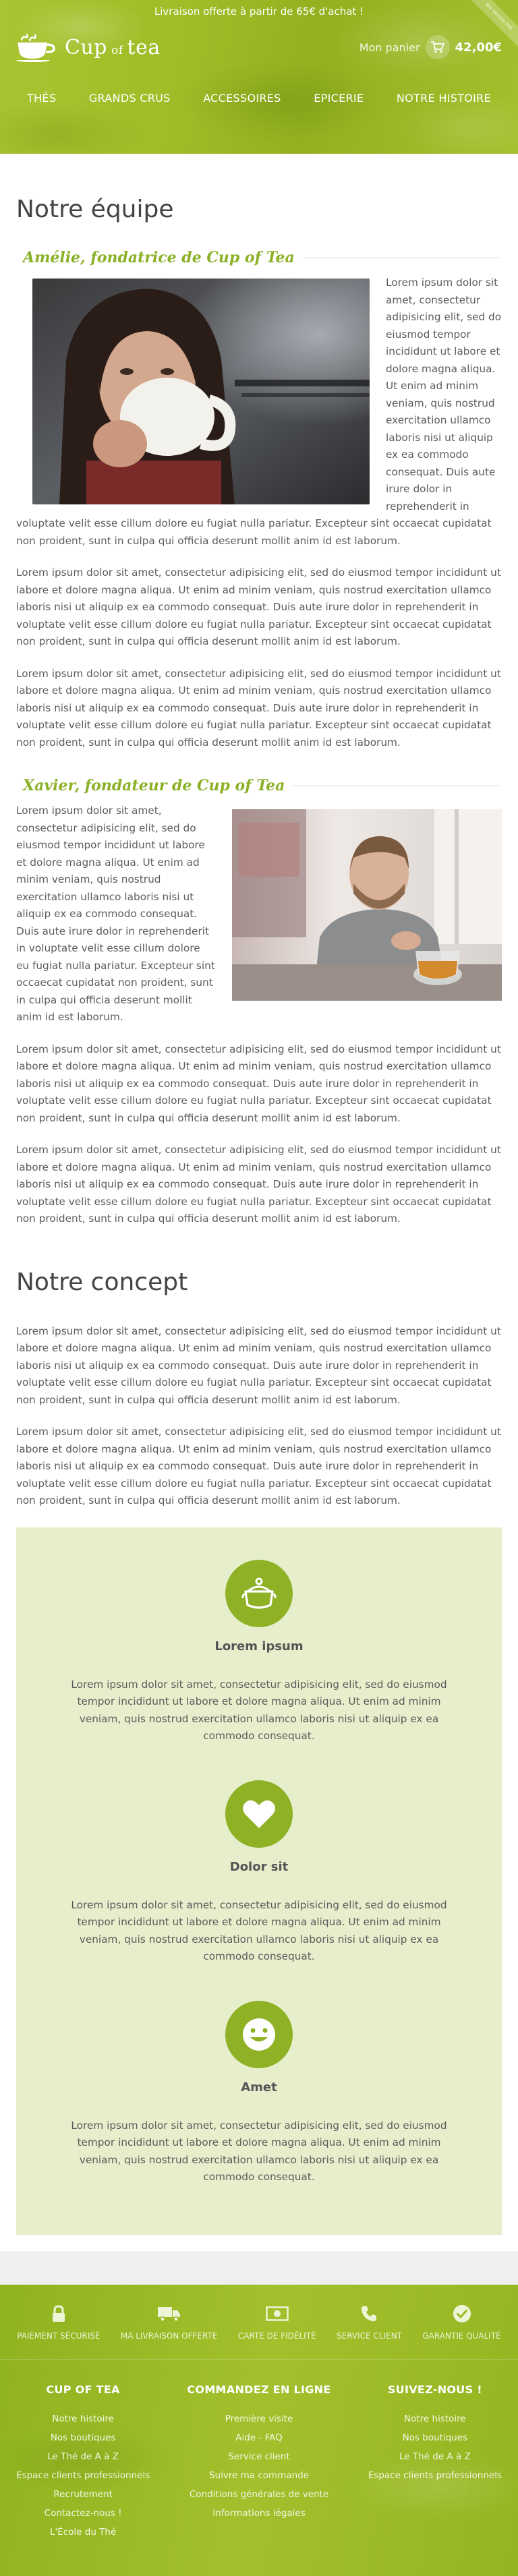  What do you see at coordinates (277, 2313) in the screenshot?
I see `banknote-icon` at bounding box center [277, 2313].